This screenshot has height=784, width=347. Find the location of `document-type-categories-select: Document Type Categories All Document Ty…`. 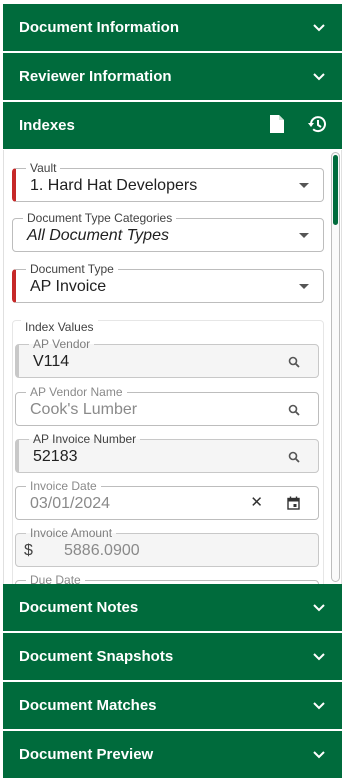

document-type-categories-select: Document Type Categories All Document Ty… is located at coordinates (168, 231).